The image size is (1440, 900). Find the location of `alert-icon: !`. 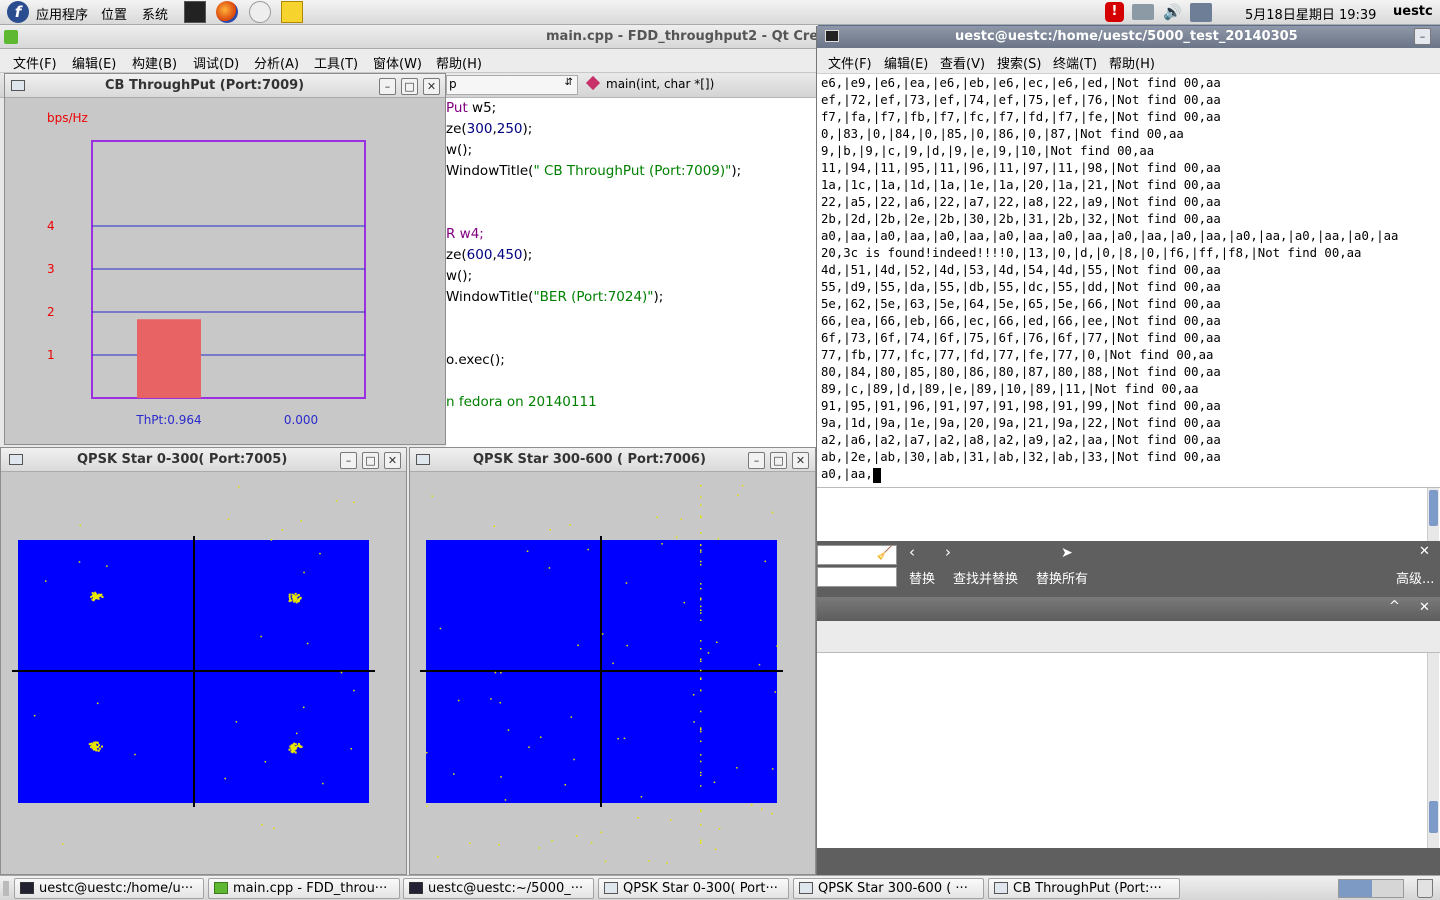

alert-icon: ! is located at coordinates (1114, 12).